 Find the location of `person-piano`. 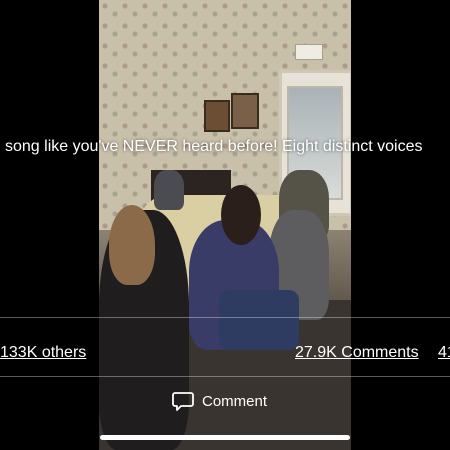

person-piano is located at coordinates (169, 190).